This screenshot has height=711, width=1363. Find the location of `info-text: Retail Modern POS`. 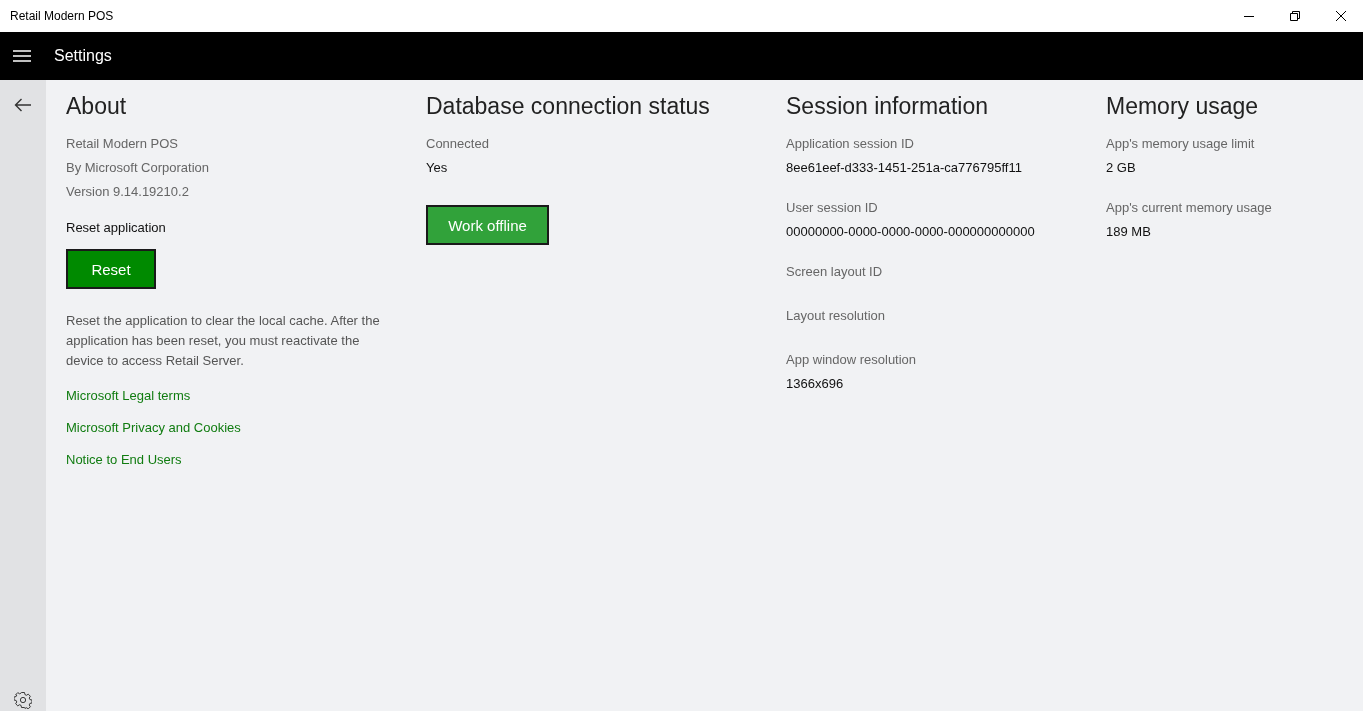

info-text: Retail Modern POS is located at coordinates (122, 144).